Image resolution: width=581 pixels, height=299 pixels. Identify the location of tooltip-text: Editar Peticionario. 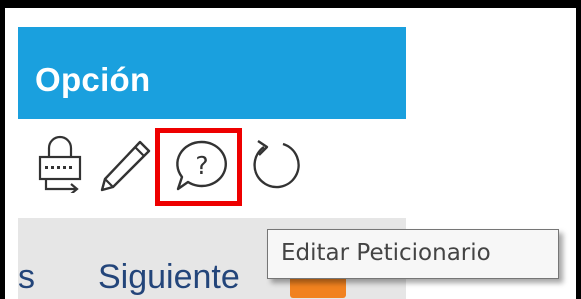
(386, 253).